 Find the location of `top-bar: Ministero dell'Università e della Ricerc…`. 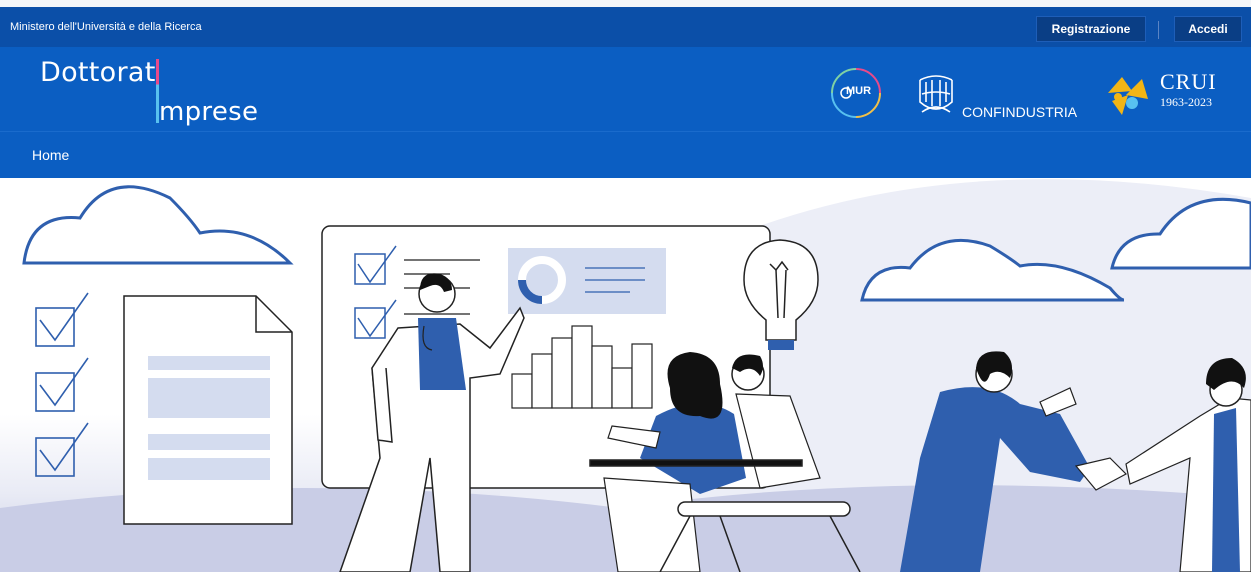

top-bar: Ministero dell'Università e della Ricerc… is located at coordinates (625, 23).